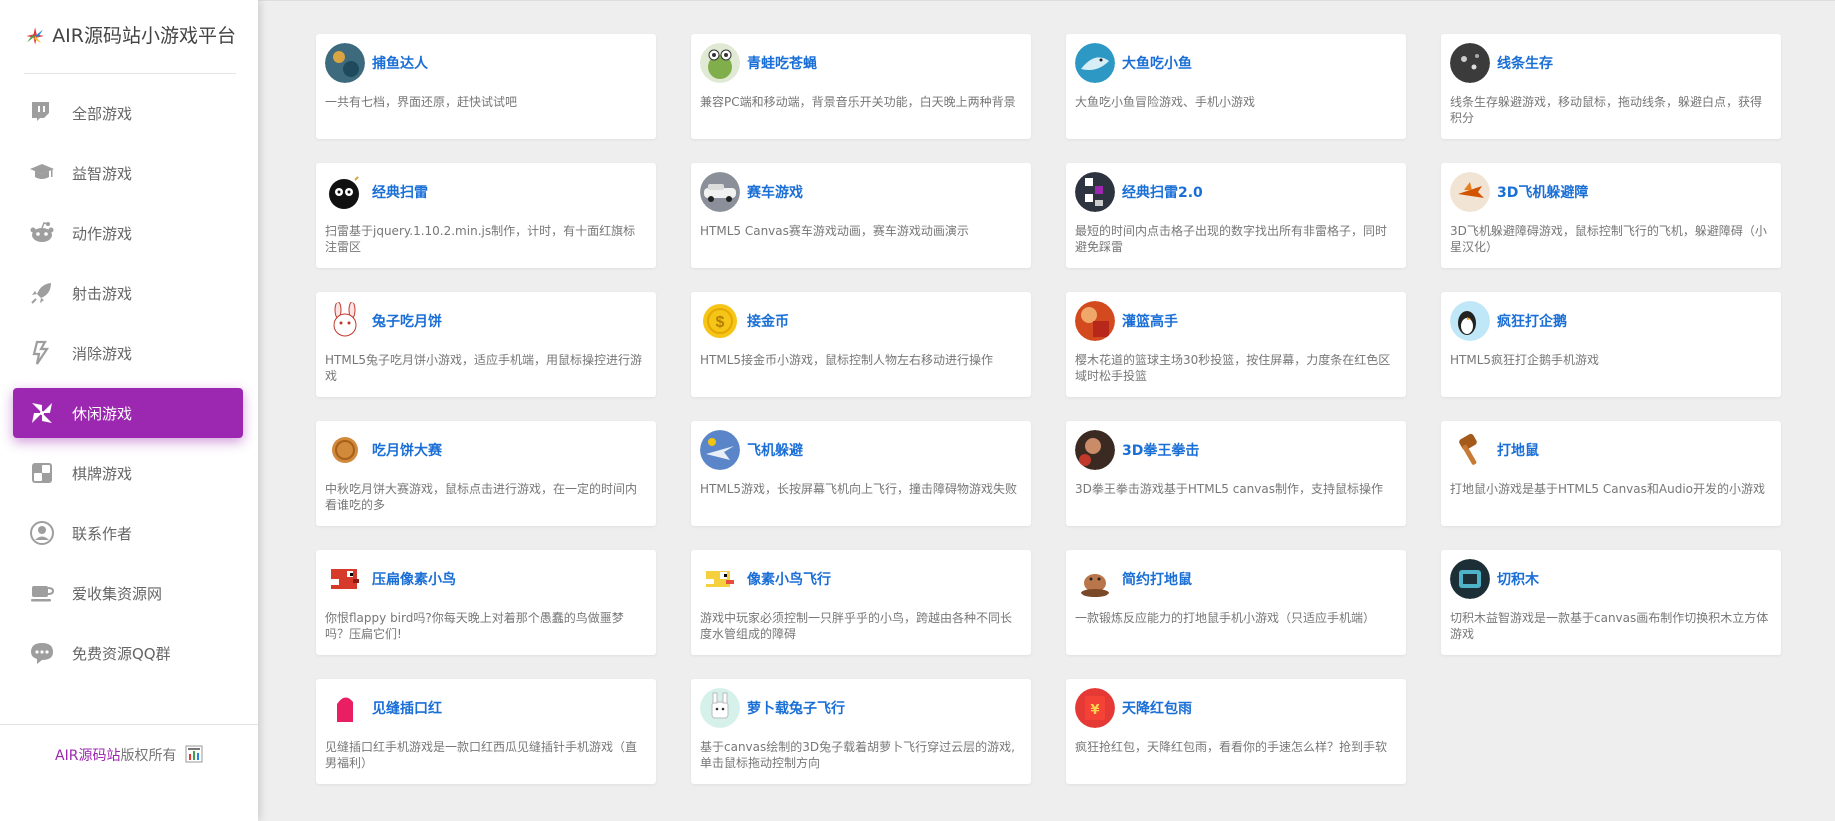 This screenshot has height=821, width=1835. What do you see at coordinates (130, 48) in the screenshot?
I see `brand: AIR源码站小游戏平台` at bounding box center [130, 48].